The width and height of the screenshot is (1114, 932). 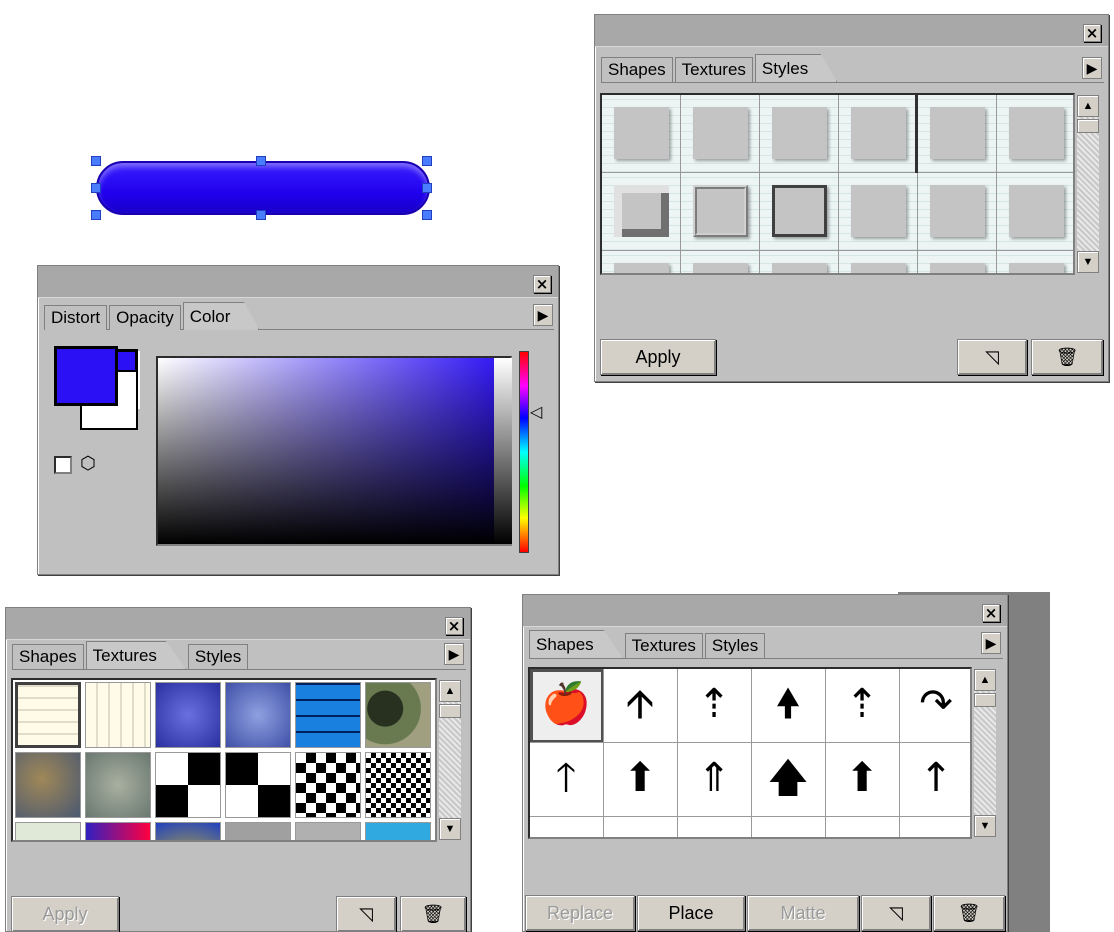 I want to click on shape-swatch: ⬆, so click(x=863, y=780).